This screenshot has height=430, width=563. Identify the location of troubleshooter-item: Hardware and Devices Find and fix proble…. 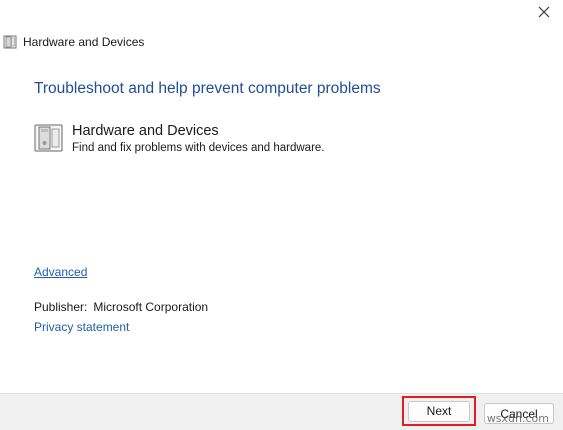
(179, 139).